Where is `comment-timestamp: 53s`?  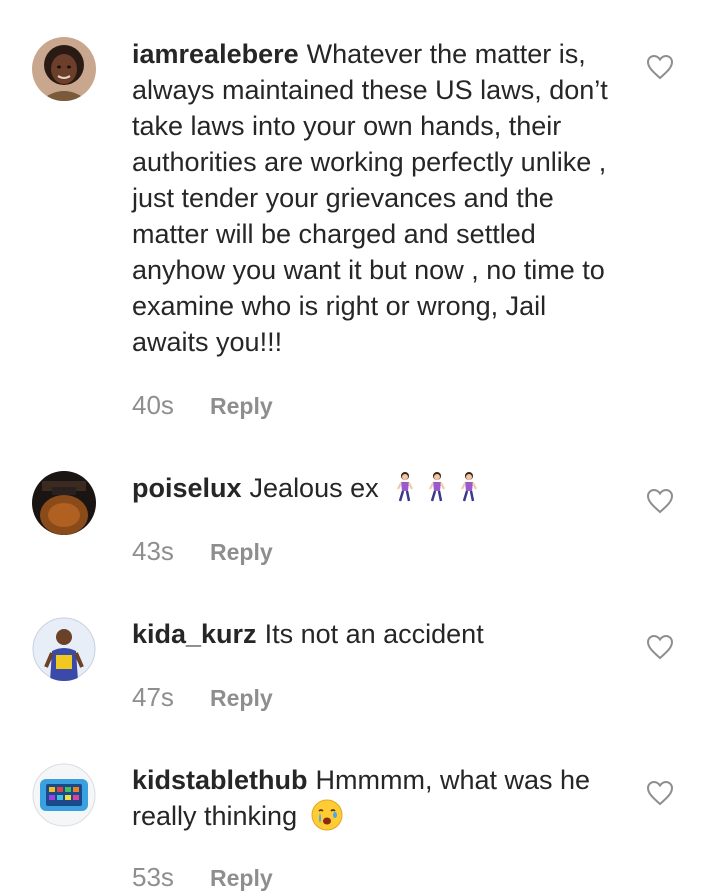
comment-timestamp: 53s is located at coordinates (153, 877).